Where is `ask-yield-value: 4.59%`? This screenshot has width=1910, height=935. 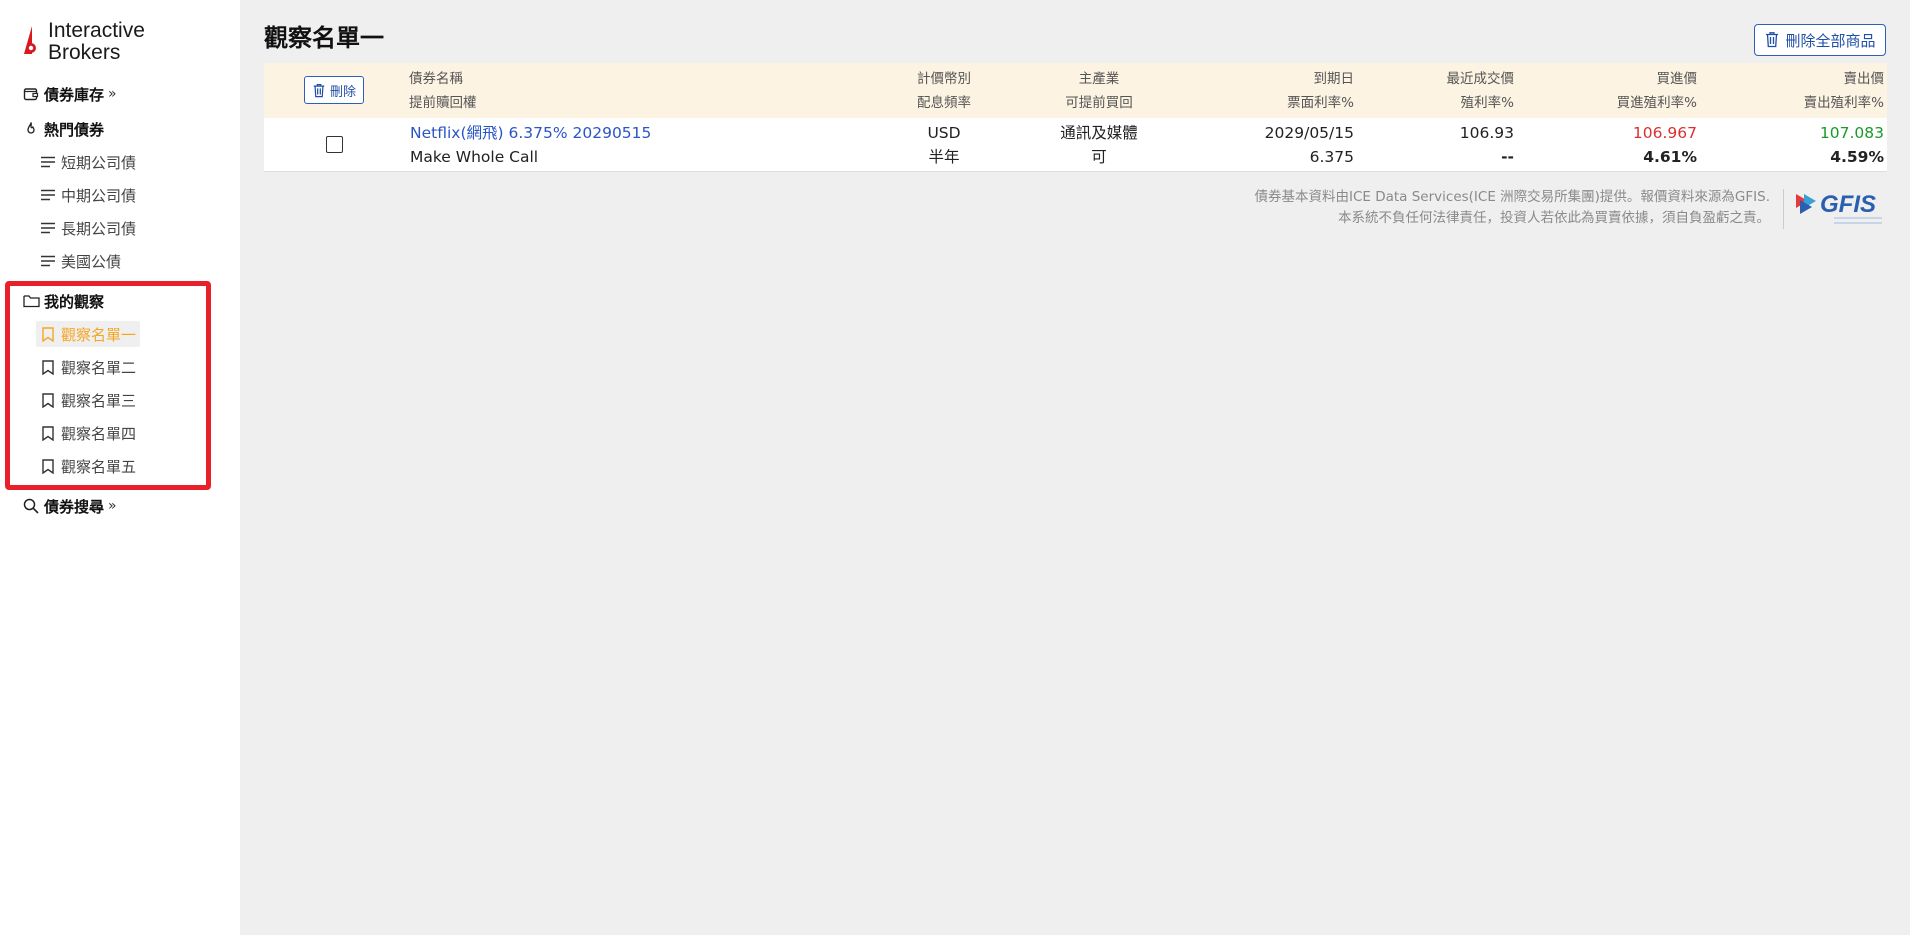 ask-yield-value: 4.59% is located at coordinates (1857, 157).